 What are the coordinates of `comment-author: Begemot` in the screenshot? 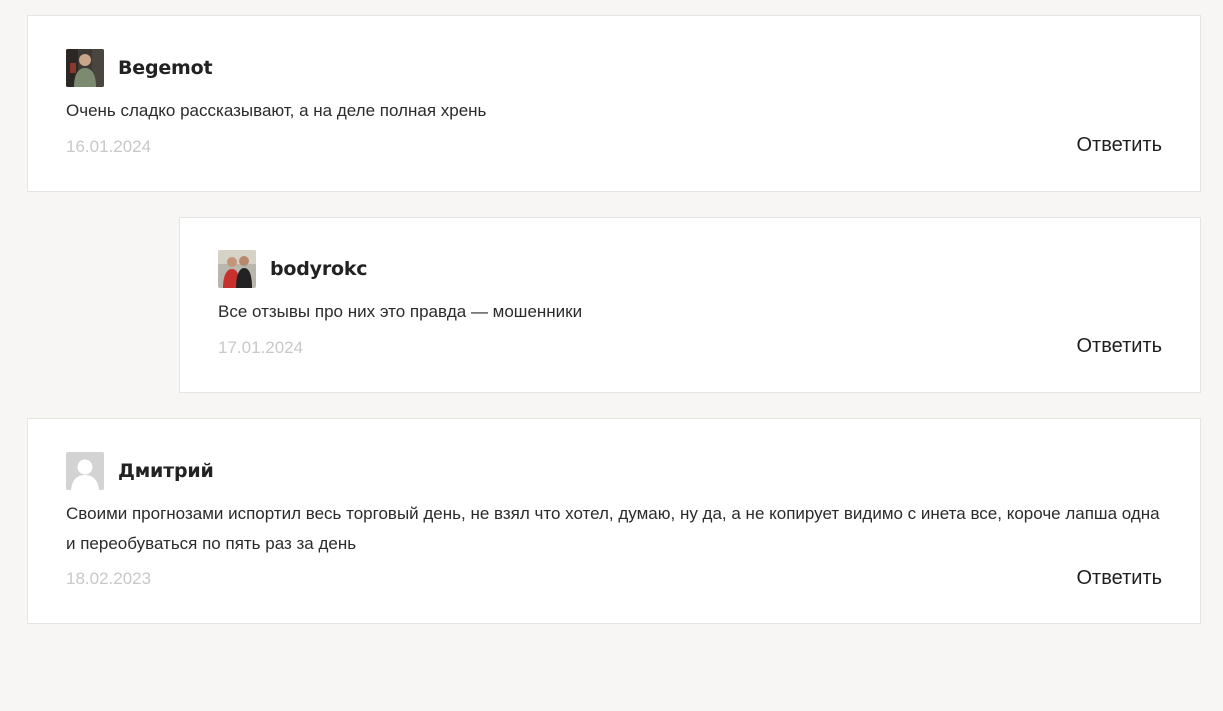 It's located at (165, 68).